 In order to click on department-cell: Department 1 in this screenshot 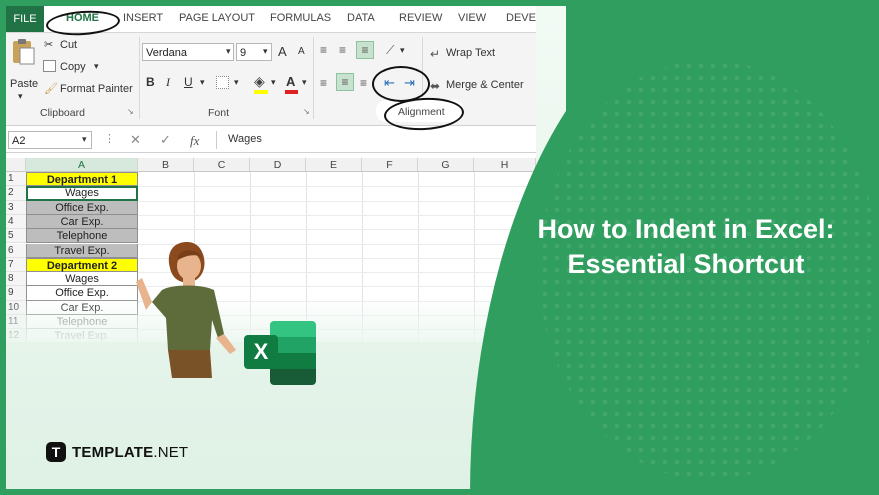, I will do `click(82, 179)`.